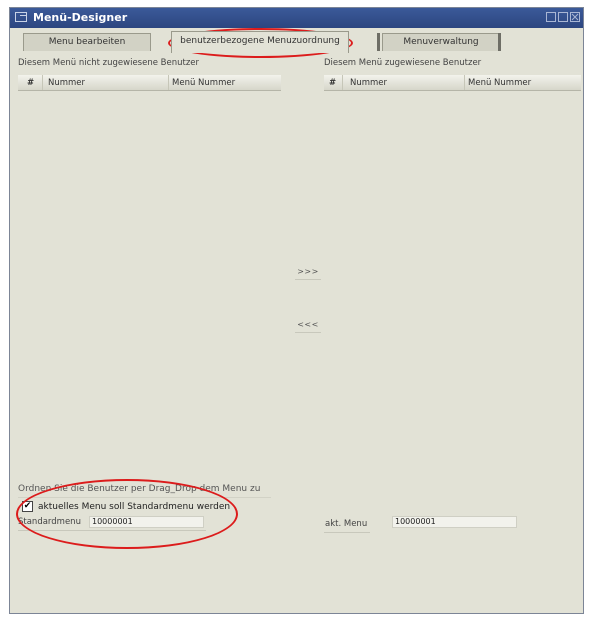  I want to click on current-menu-label: akt. Menu, so click(346, 524).